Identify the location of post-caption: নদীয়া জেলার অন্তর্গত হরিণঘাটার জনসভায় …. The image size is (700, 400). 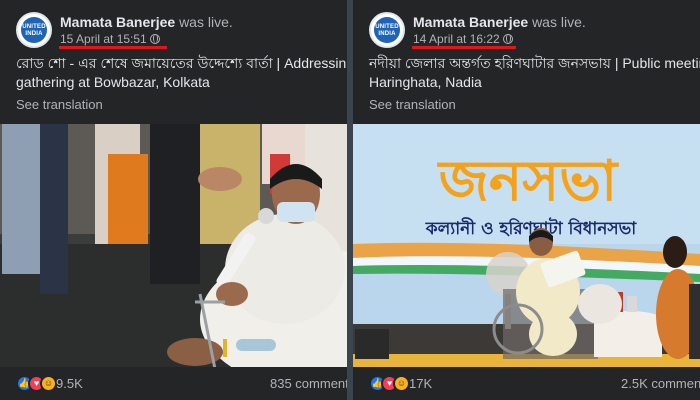
(534, 73).